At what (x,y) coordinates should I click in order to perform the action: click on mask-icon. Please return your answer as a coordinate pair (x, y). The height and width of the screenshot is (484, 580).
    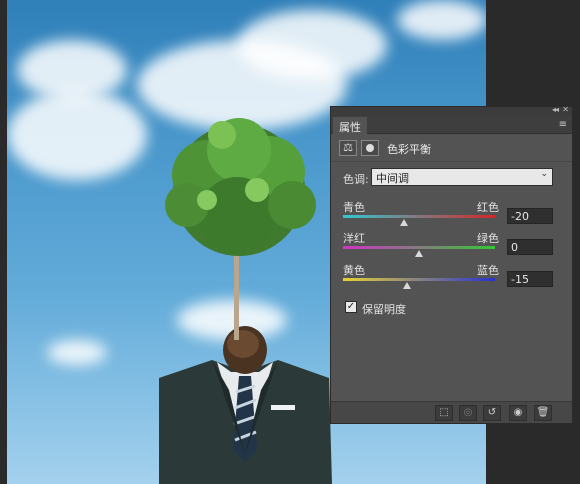
    Looking at the image, I should click on (370, 148).